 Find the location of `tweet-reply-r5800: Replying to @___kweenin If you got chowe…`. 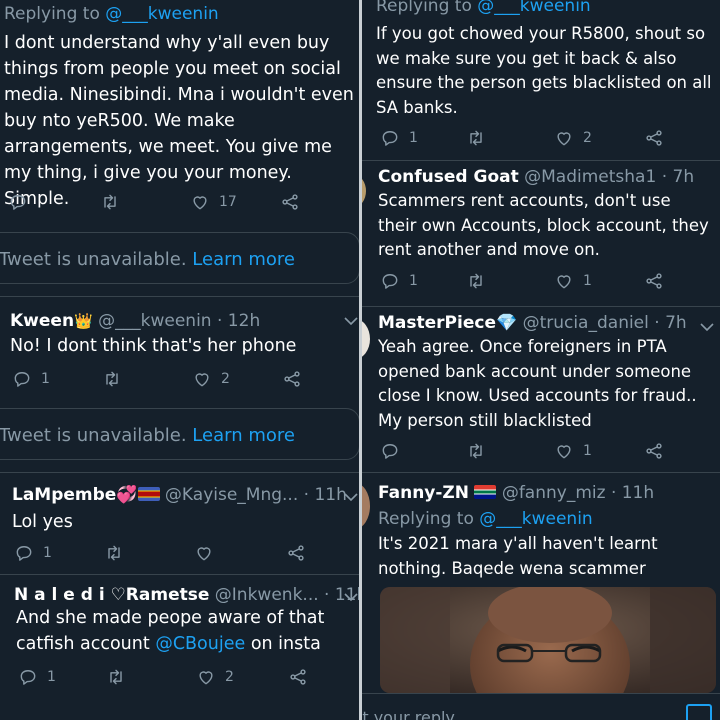

tweet-reply-r5800: Replying to @___kweenin If you got chowe… is located at coordinates (541, 80).